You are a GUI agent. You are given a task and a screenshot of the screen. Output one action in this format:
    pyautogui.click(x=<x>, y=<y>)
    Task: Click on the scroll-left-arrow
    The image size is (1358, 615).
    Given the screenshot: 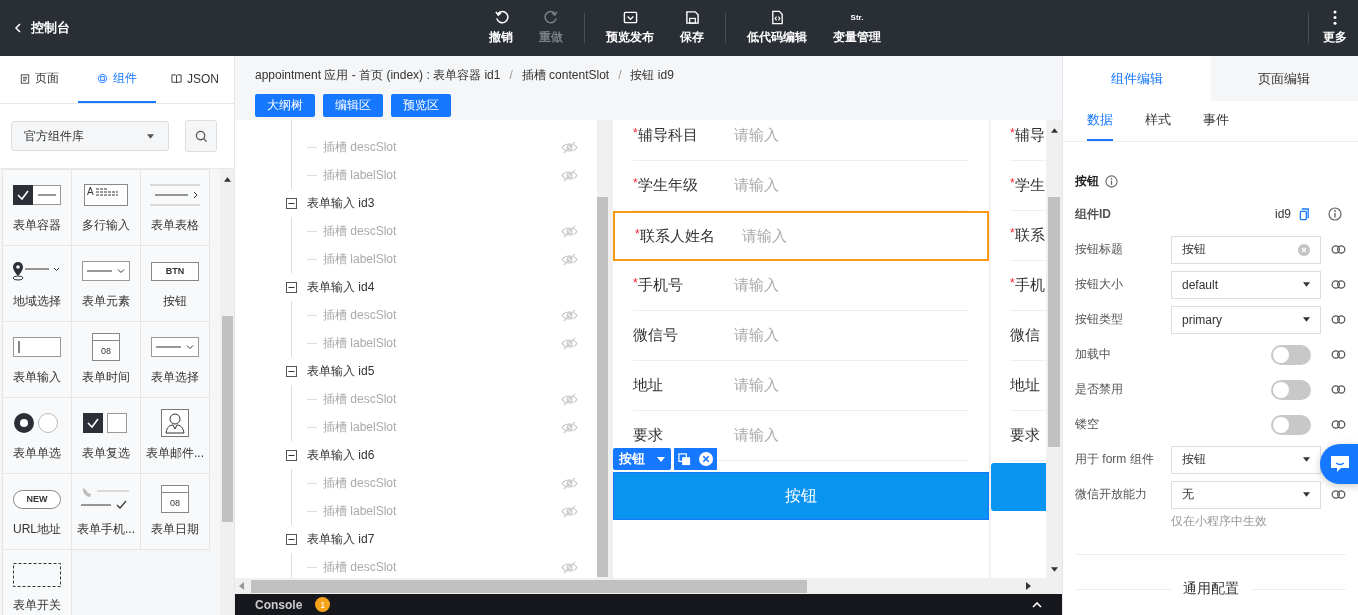 What is the action you would take?
    pyautogui.click(x=241, y=586)
    